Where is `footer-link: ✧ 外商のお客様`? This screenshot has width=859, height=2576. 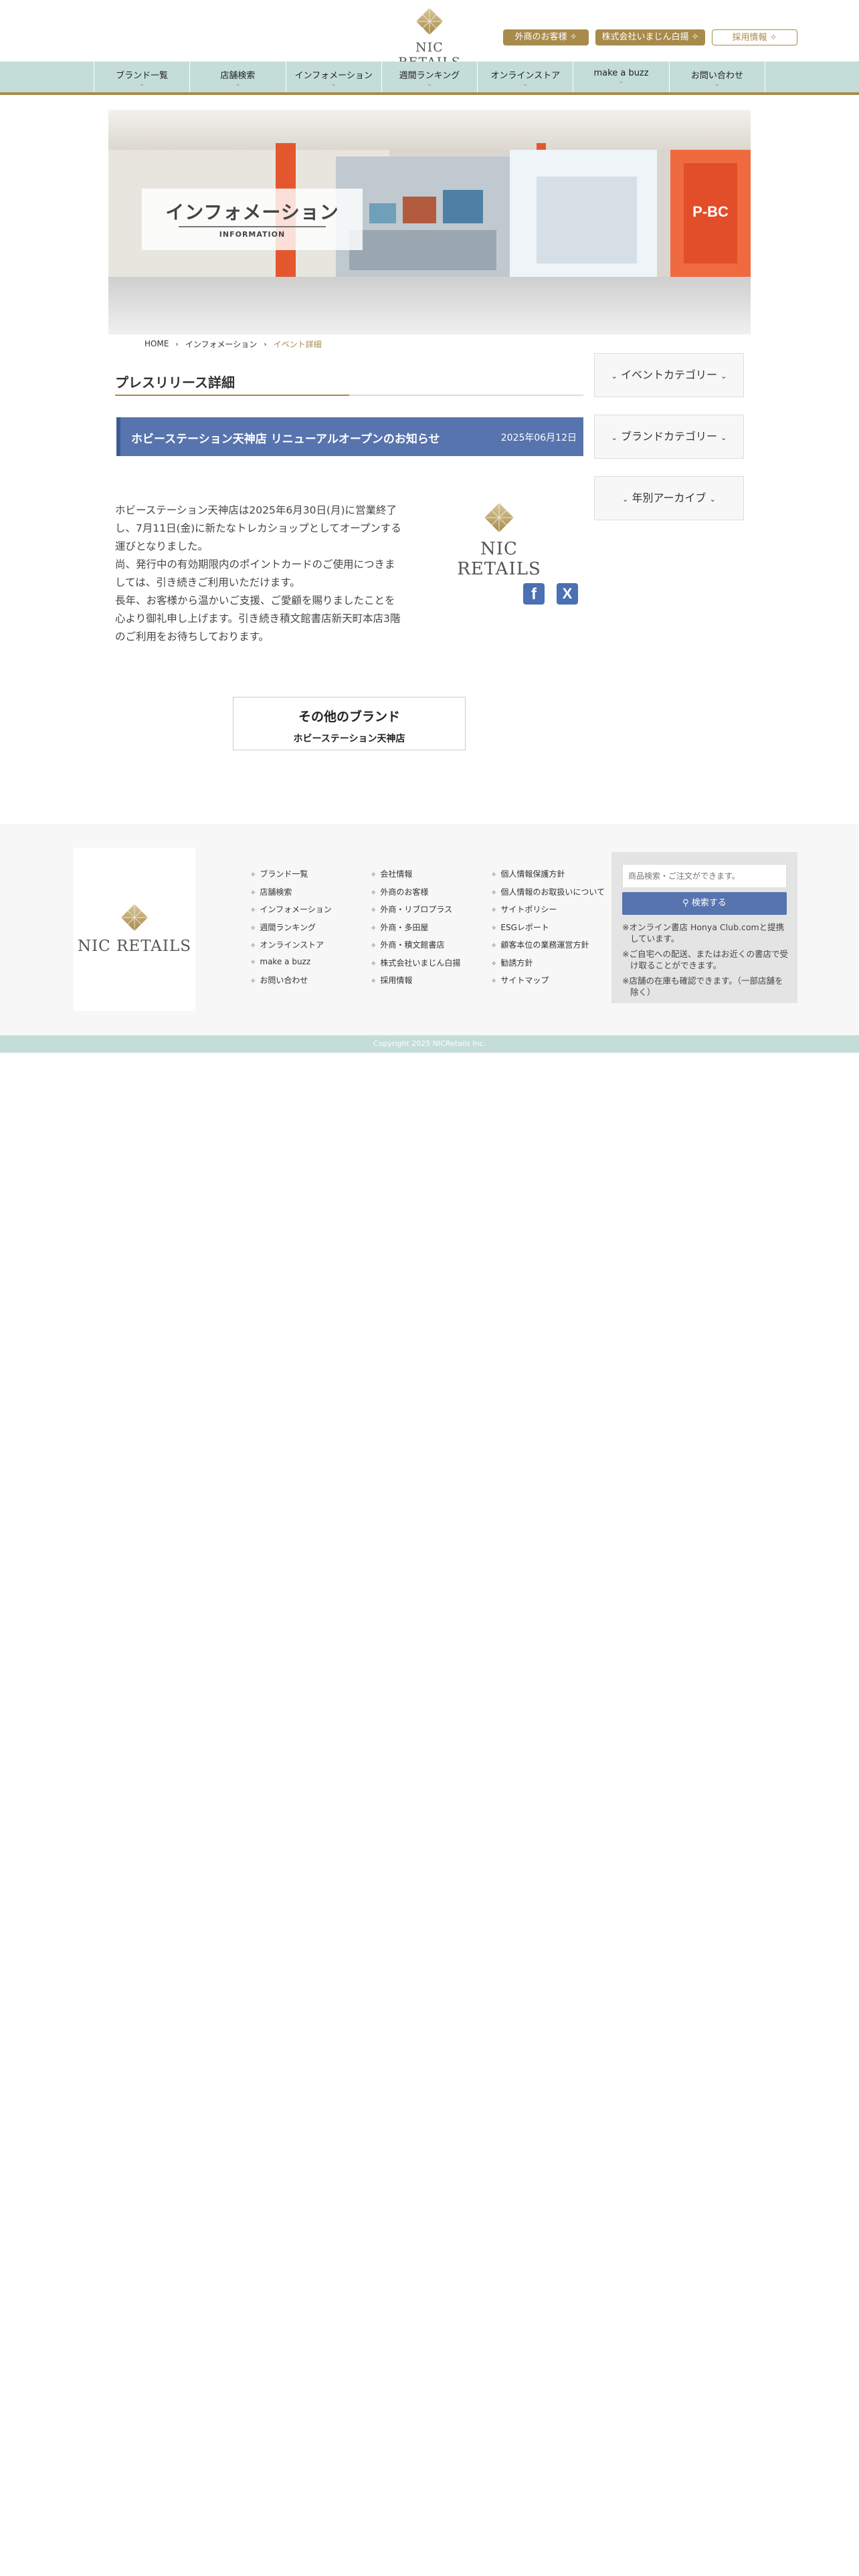
footer-link: ✧ 外商のお客様 is located at coordinates (416, 895).